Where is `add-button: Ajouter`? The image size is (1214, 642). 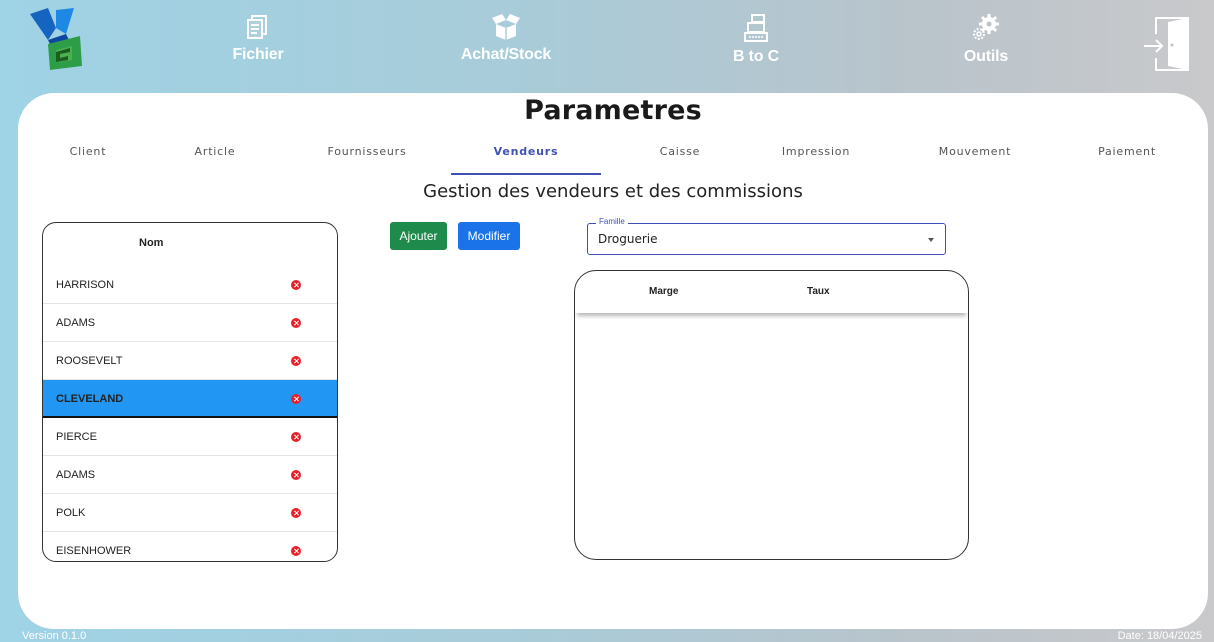
add-button: Ajouter is located at coordinates (418, 236).